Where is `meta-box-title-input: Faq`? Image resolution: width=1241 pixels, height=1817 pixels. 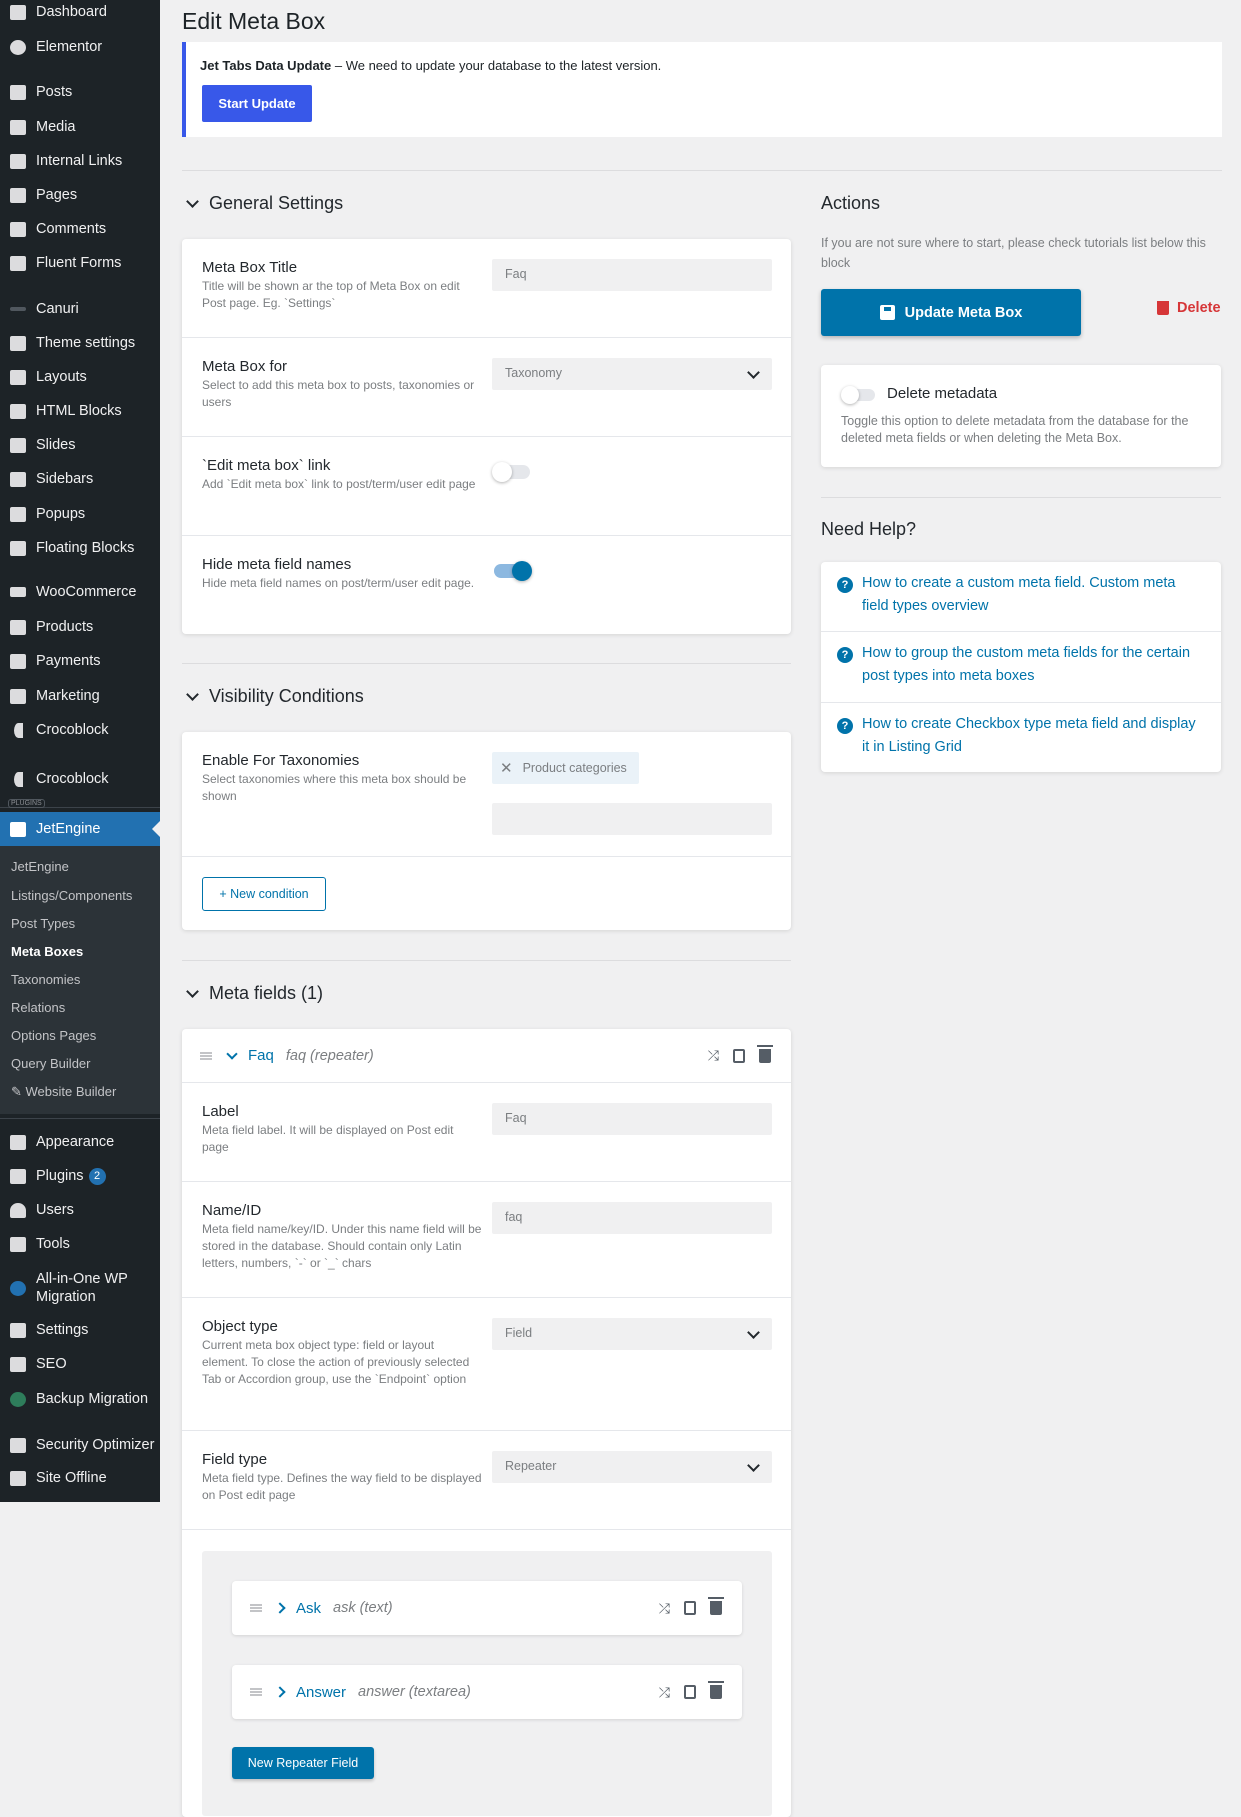
meta-box-title-input: Faq is located at coordinates (632, 275).